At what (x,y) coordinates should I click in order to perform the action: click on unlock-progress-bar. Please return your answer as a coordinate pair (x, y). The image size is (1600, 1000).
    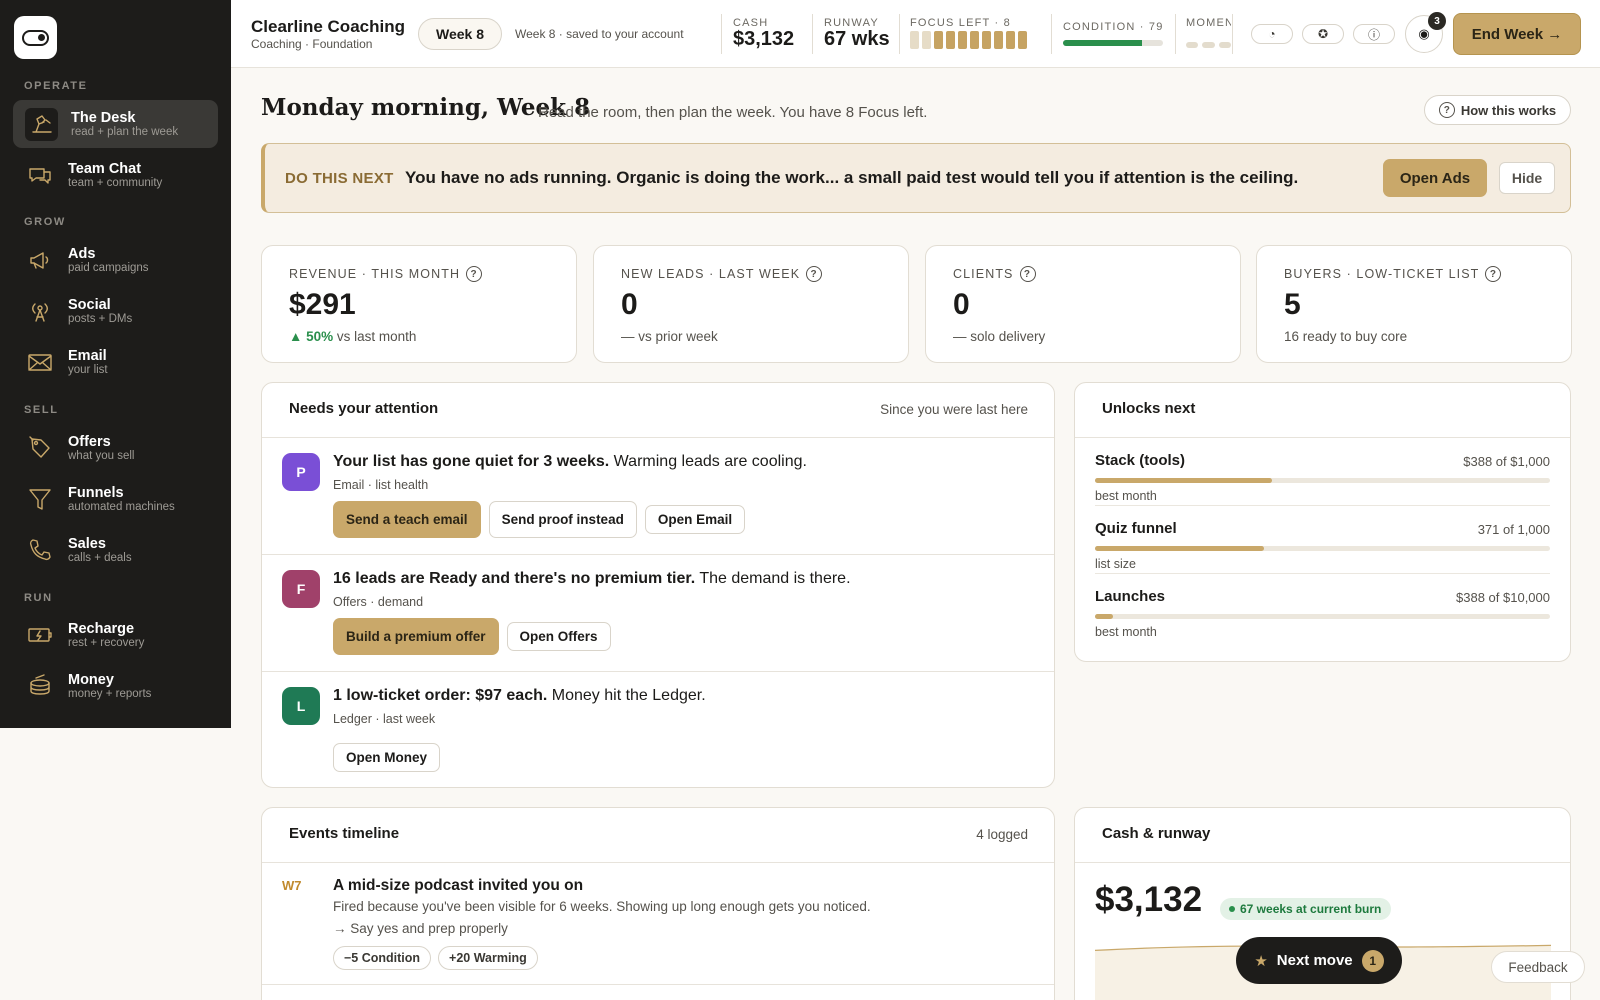
    Looking at the image, I should click on (1322, 480).